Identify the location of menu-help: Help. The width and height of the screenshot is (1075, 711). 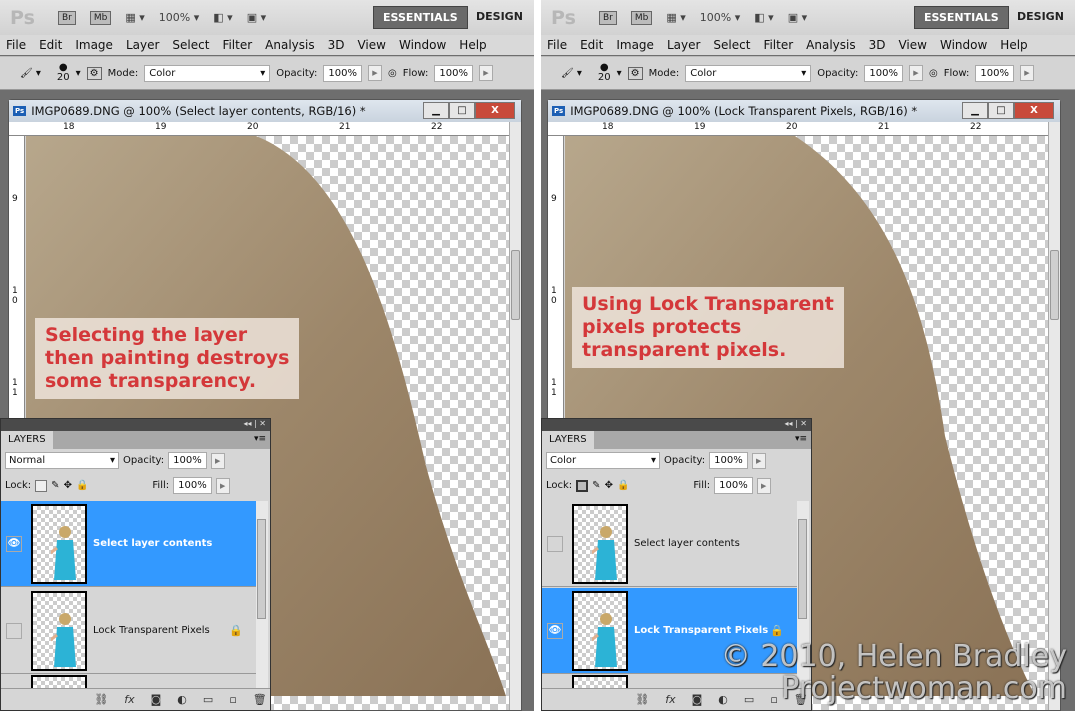
(472, 45).